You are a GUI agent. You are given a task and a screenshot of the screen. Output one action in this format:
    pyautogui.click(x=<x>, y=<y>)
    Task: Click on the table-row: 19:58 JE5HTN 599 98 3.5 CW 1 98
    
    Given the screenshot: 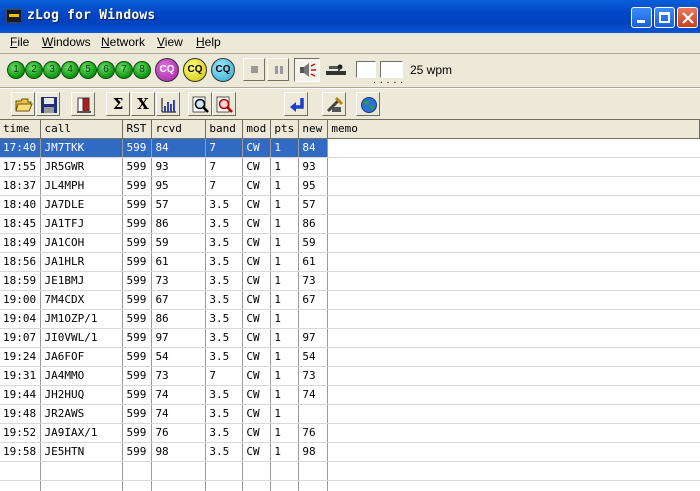 What is the action you would take?
    pyautogui.click(x=350, y=452)
    